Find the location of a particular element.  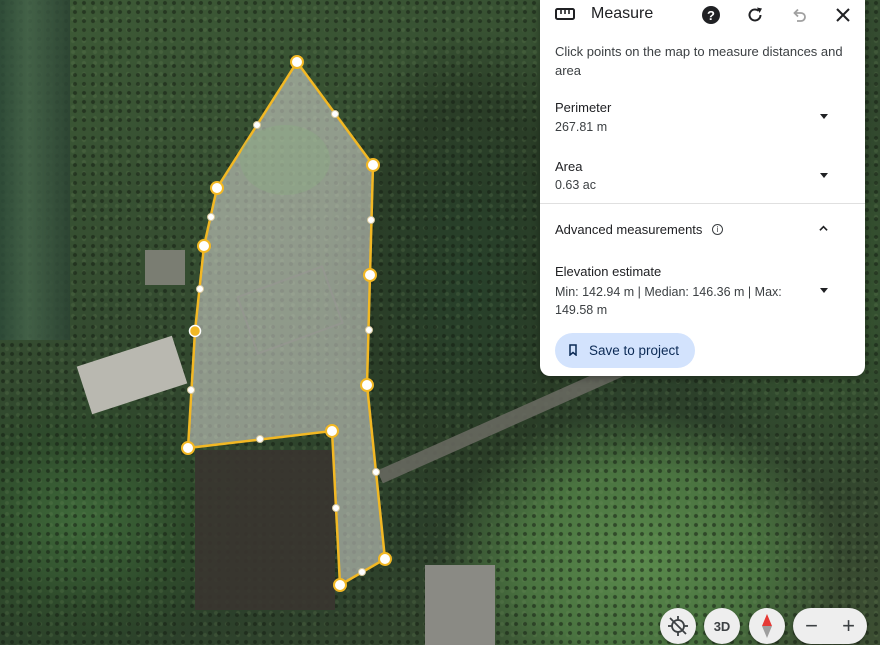

ruler-icon is located at coordinates (565, 14).